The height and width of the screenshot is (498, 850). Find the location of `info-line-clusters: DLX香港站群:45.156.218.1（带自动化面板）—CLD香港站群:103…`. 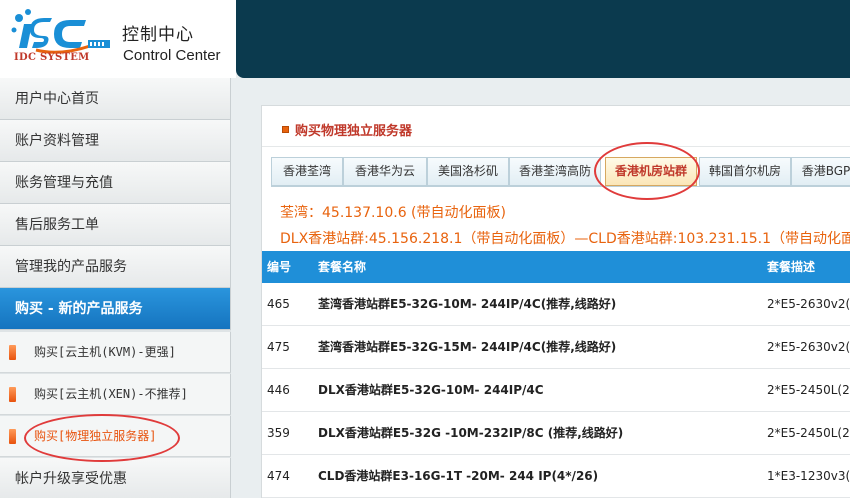

info-line-clusters: DLX香港站群:45.156.218.1（带自动化面板）—CLD香港站群:103… is located at coordinates (565, 239).